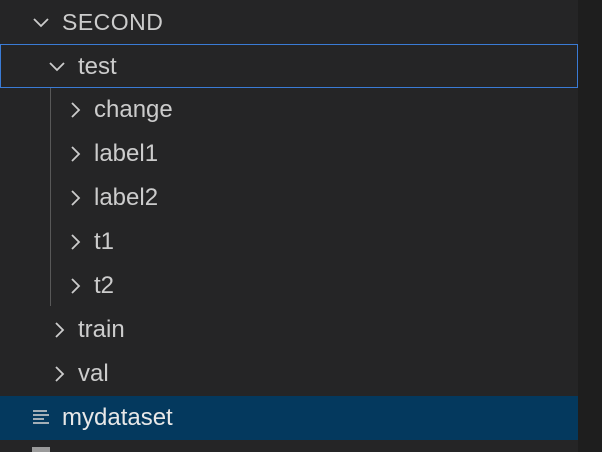  What do you see at coordinates (117, 417) in the screenshot?
I see `tree-item-label: mydataset` at bounding box center [117, 417].